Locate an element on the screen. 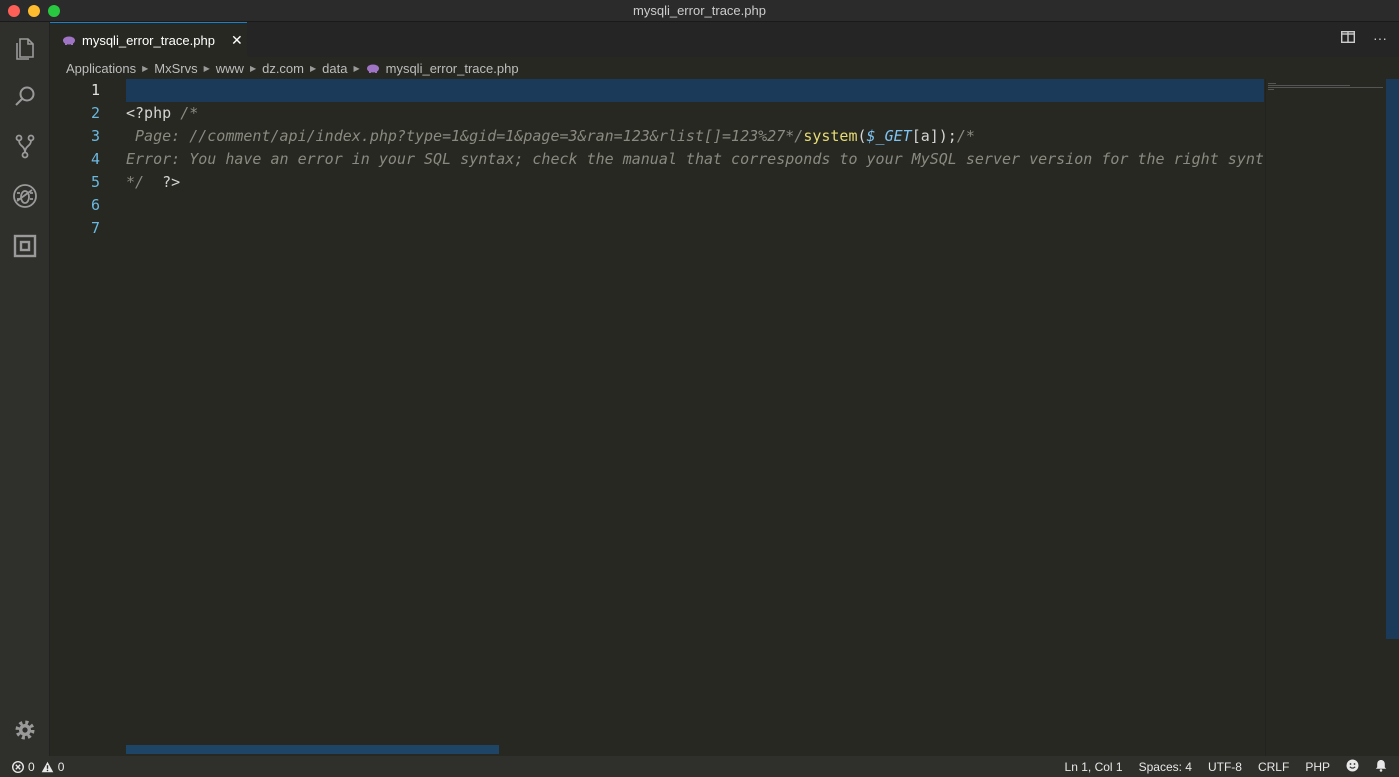 This screenshot has height=777, width=1399. line-number: 1 is located at coordinates (95, 90).